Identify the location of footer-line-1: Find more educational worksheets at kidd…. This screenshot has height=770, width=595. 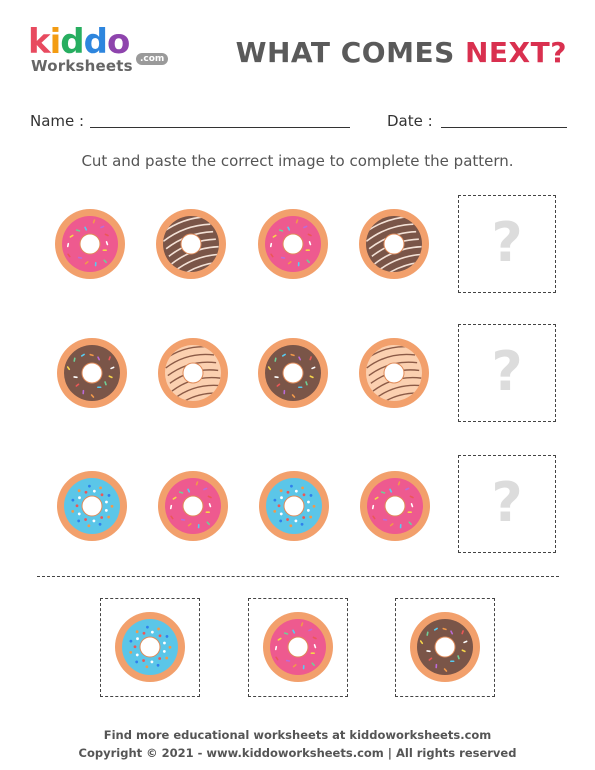
(297, 735).